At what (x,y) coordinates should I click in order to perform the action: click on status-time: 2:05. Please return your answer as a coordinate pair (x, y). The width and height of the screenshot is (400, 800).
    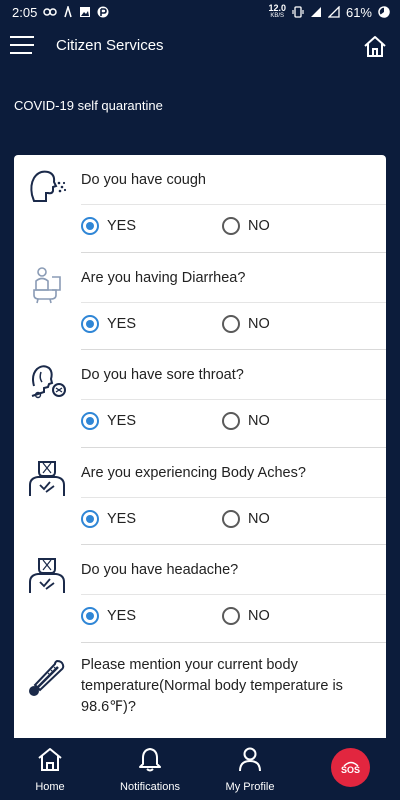
    Looking at the image, I should click on (25, 12).